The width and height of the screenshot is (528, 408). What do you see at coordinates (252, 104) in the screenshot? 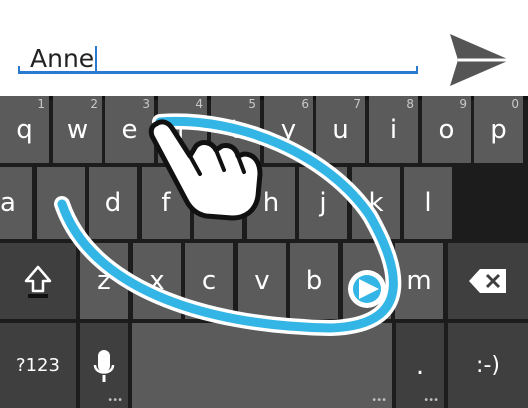
I see `key-t-hint: 5` at bounding box center [252, 104].